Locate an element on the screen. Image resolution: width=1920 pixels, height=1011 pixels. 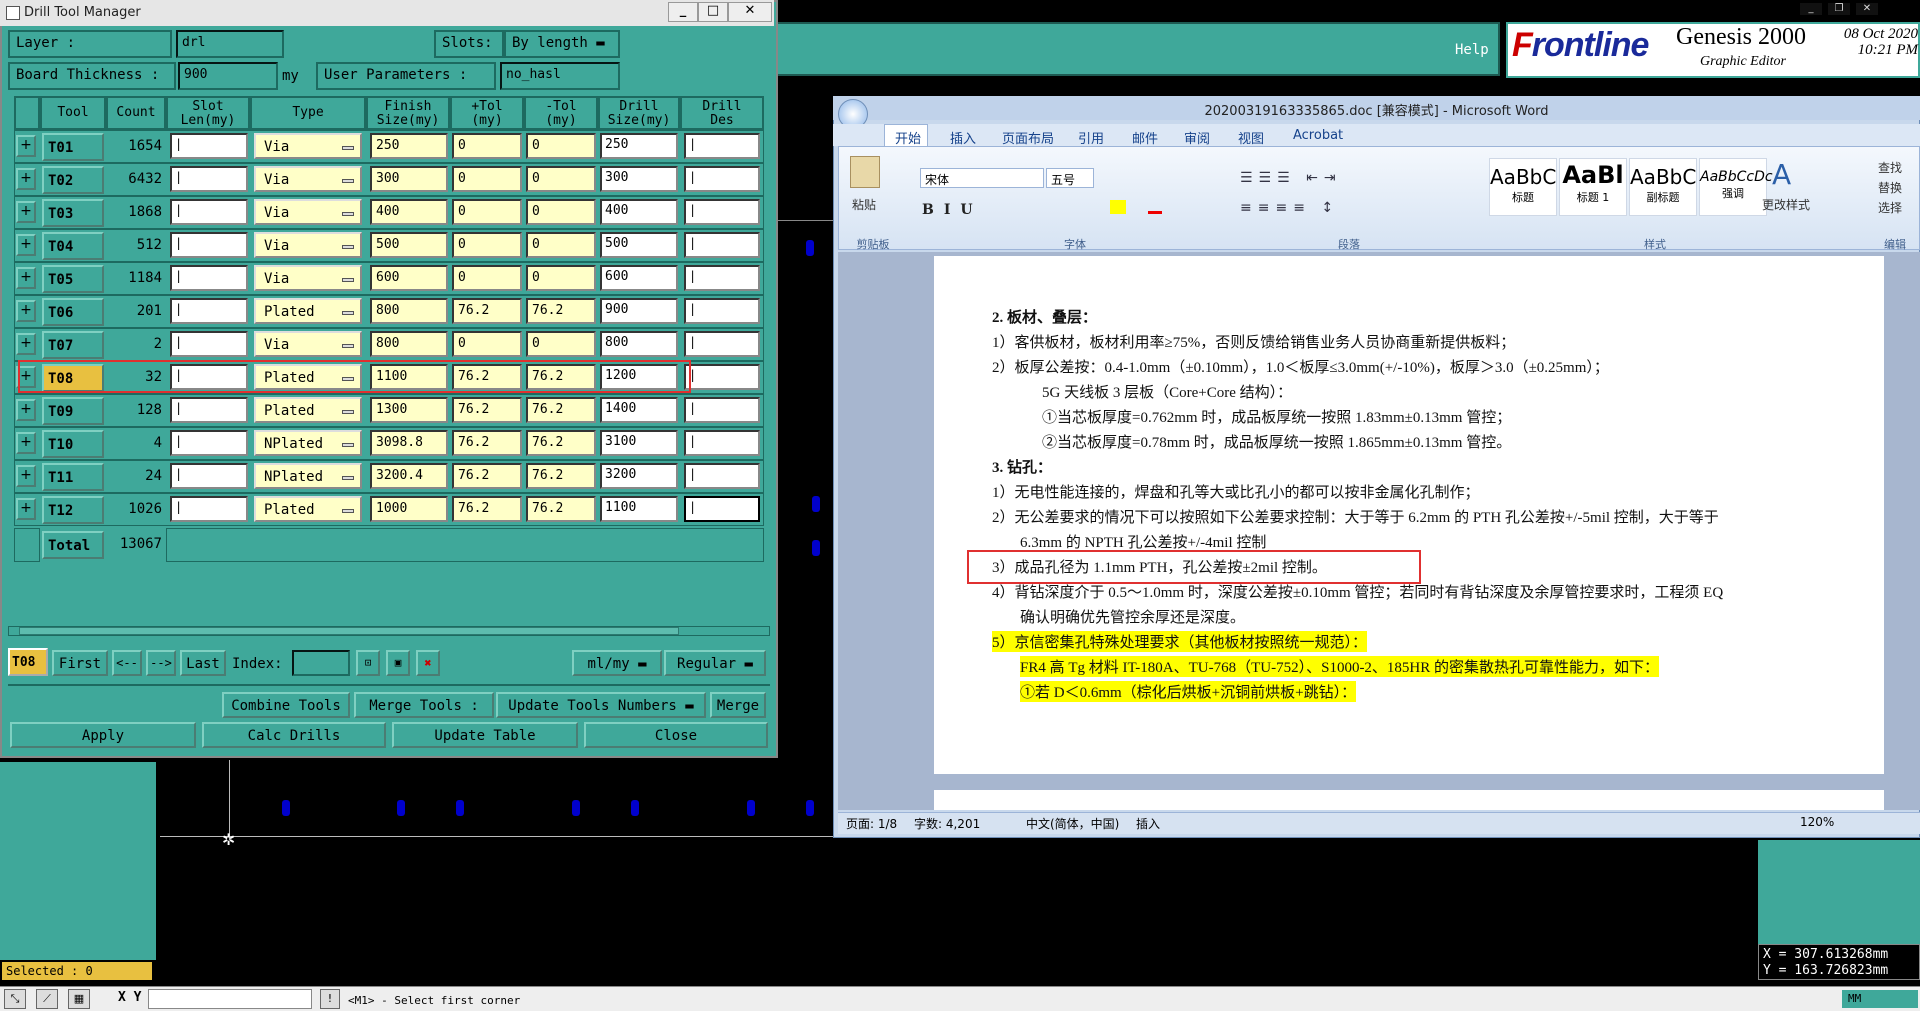
select-button: 选择 is located at coordinates (1890, 208).